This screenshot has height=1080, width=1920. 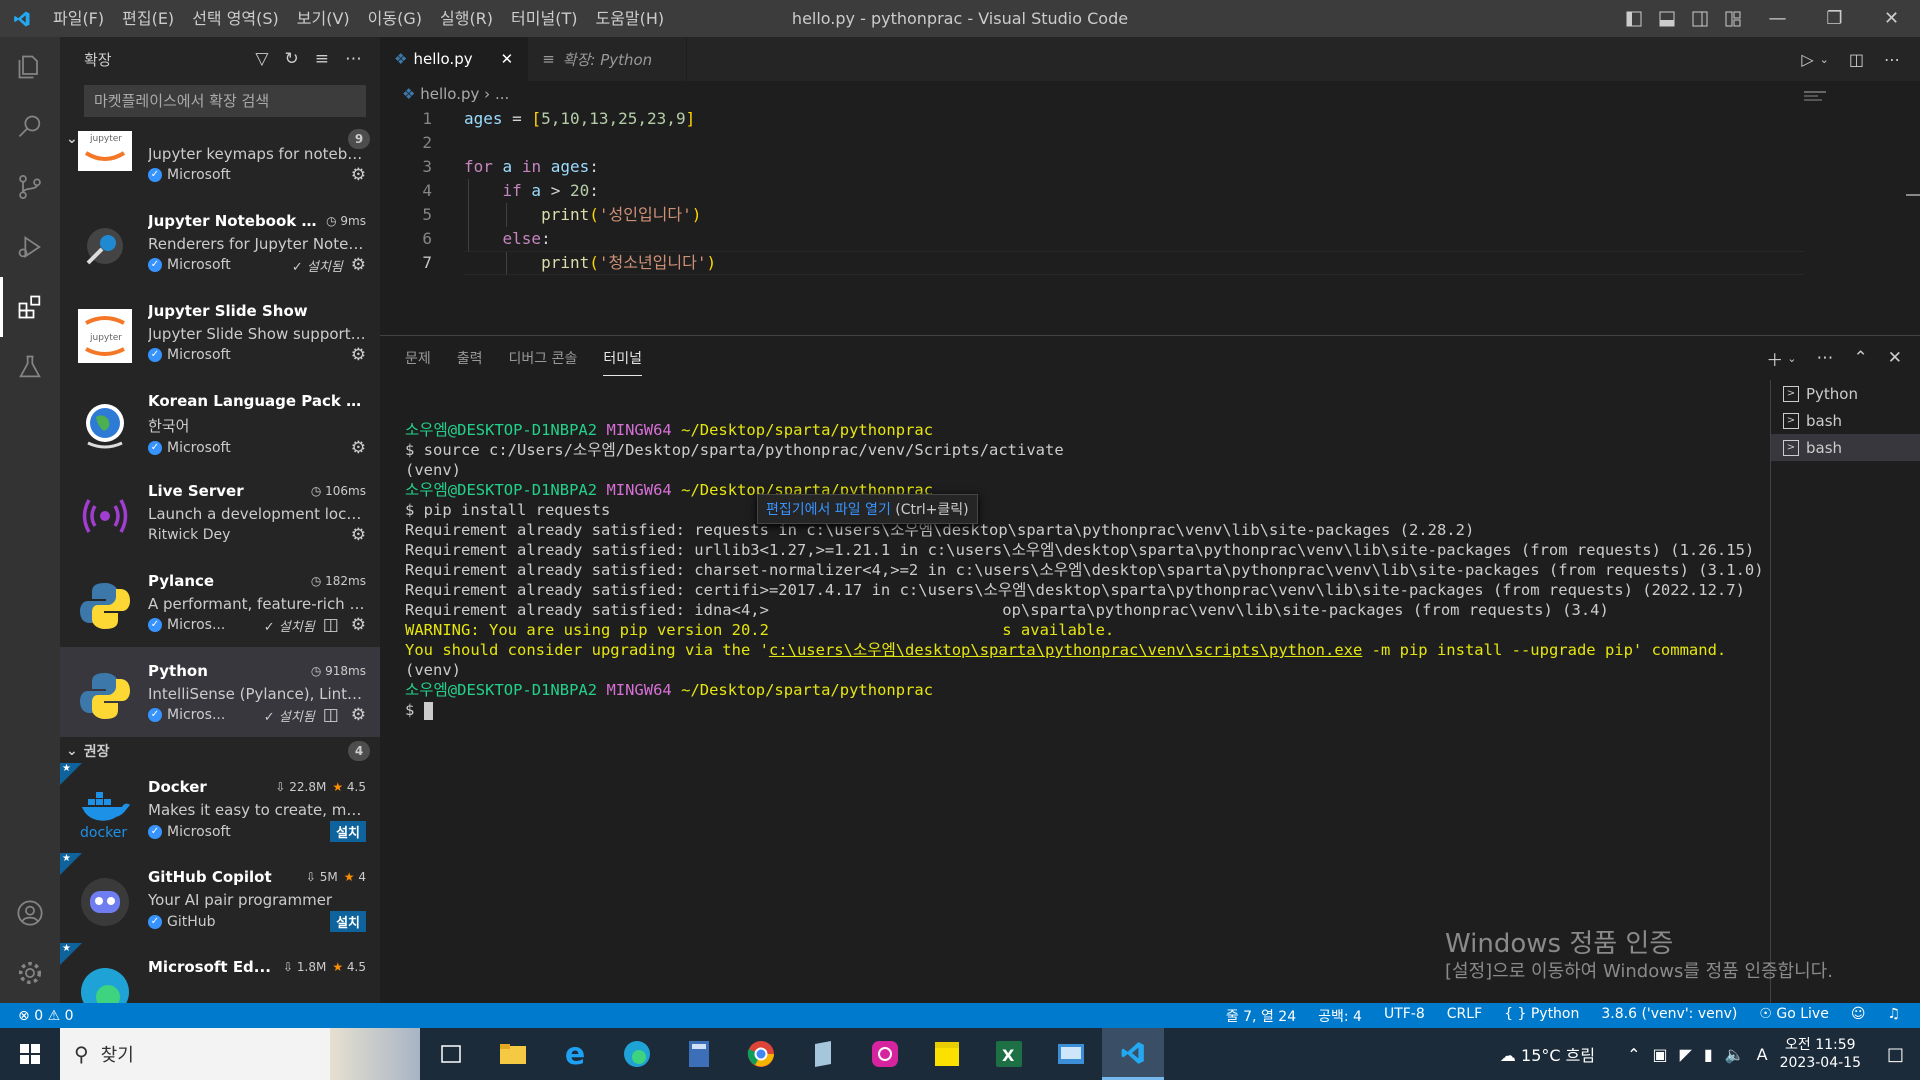 I want to click on python-interpreter: 3.8.6 ('venv': venv), so click(x=1669, y=1016).